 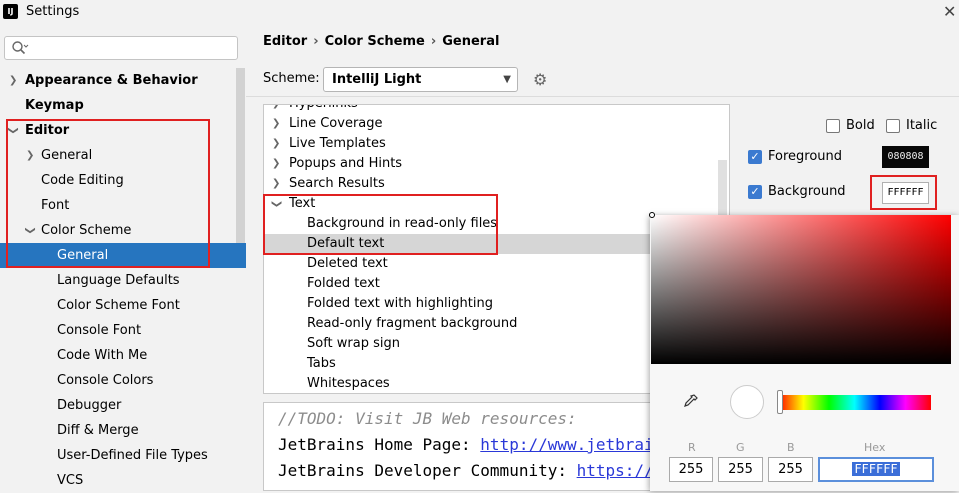 I want to click on tree-item-live-templates: ❯ Live Templates, so click(x=491, y=144).